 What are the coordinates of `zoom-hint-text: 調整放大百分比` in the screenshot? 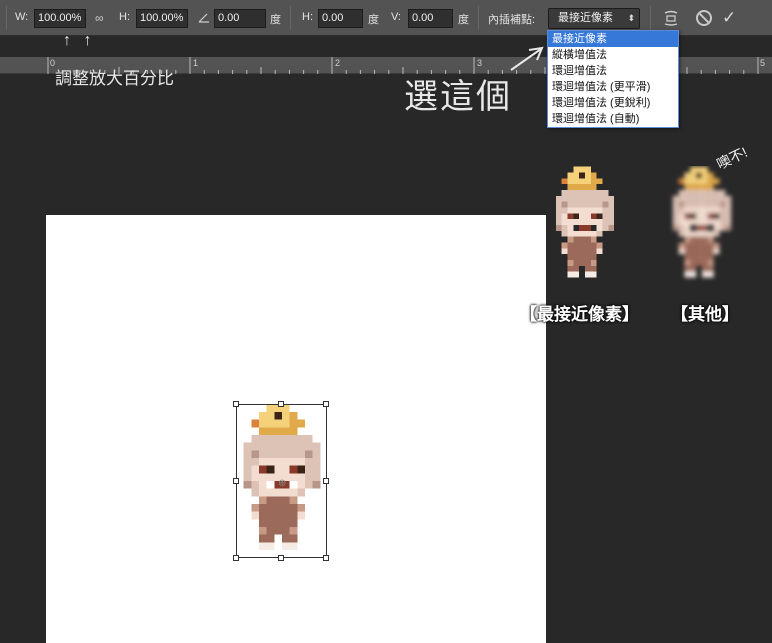 It's located at (114, 78).